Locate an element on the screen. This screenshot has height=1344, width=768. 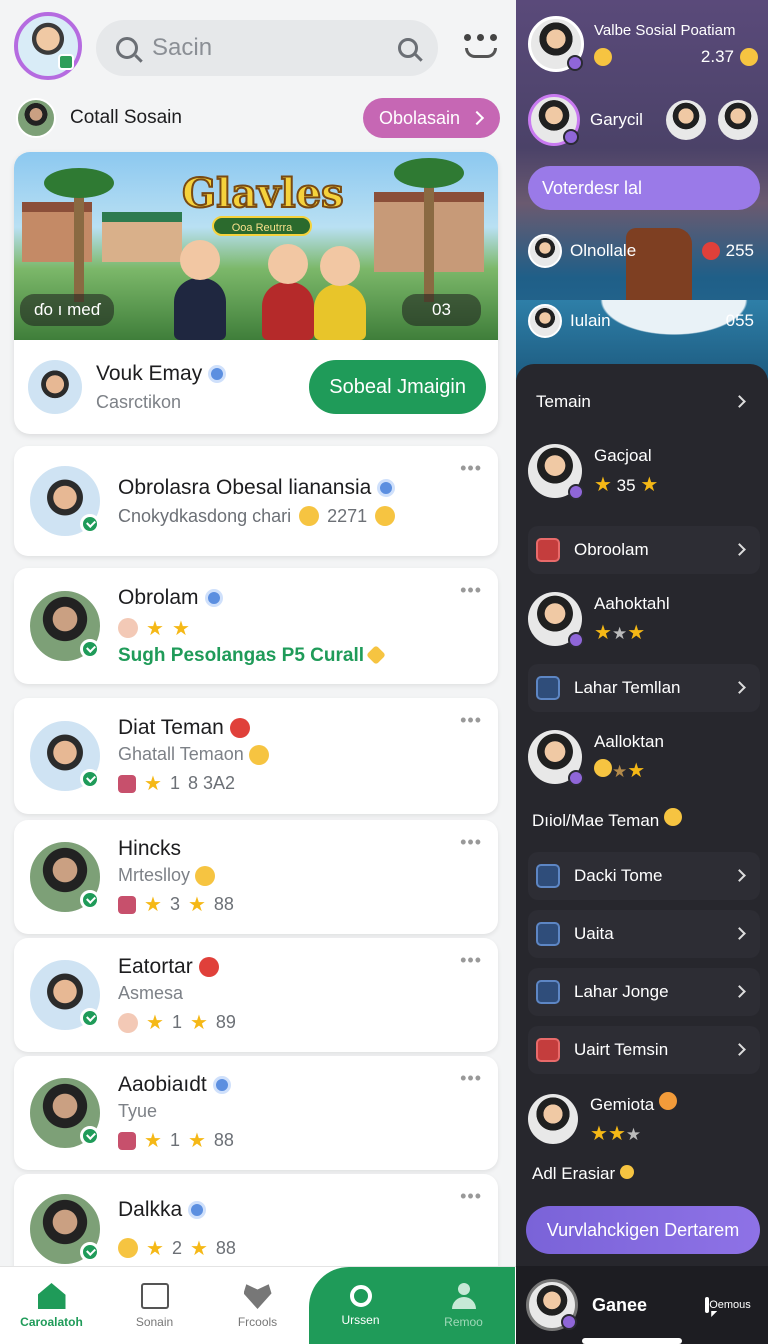
menu-label: Lahar Temllan is located at coordinates (627, 687).